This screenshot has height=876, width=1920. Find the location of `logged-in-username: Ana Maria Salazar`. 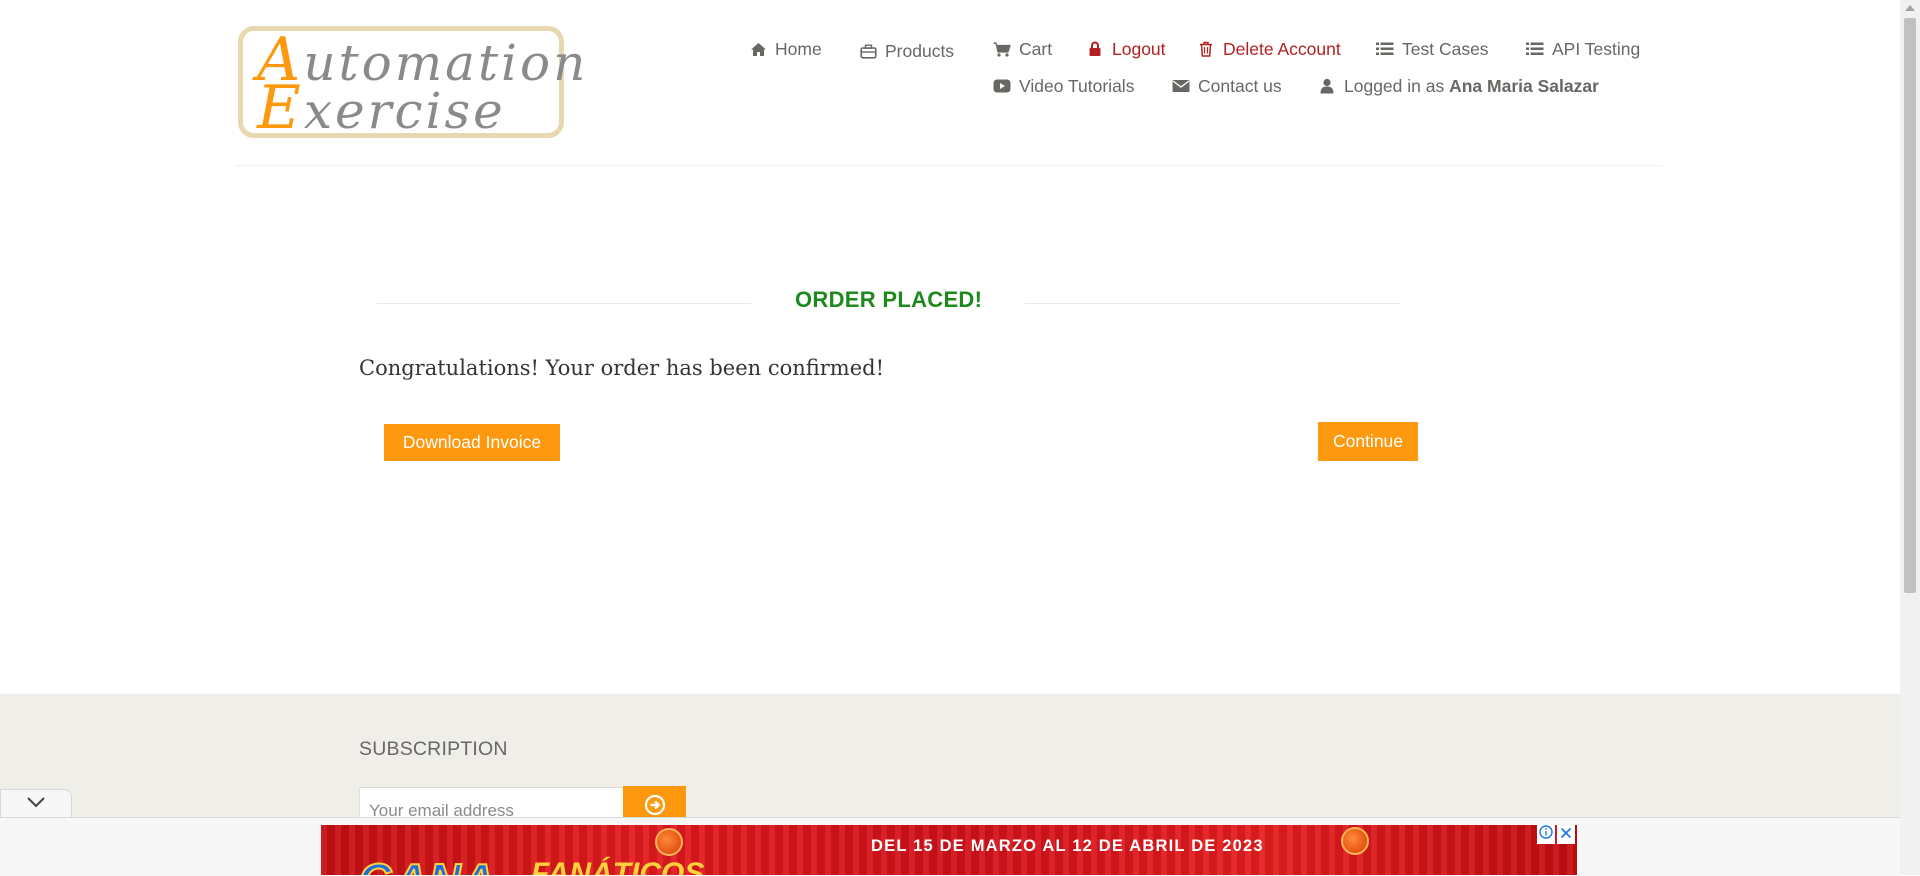

logged-in-username: Ana Maria Salazar is located at coordinates (1524, 85).